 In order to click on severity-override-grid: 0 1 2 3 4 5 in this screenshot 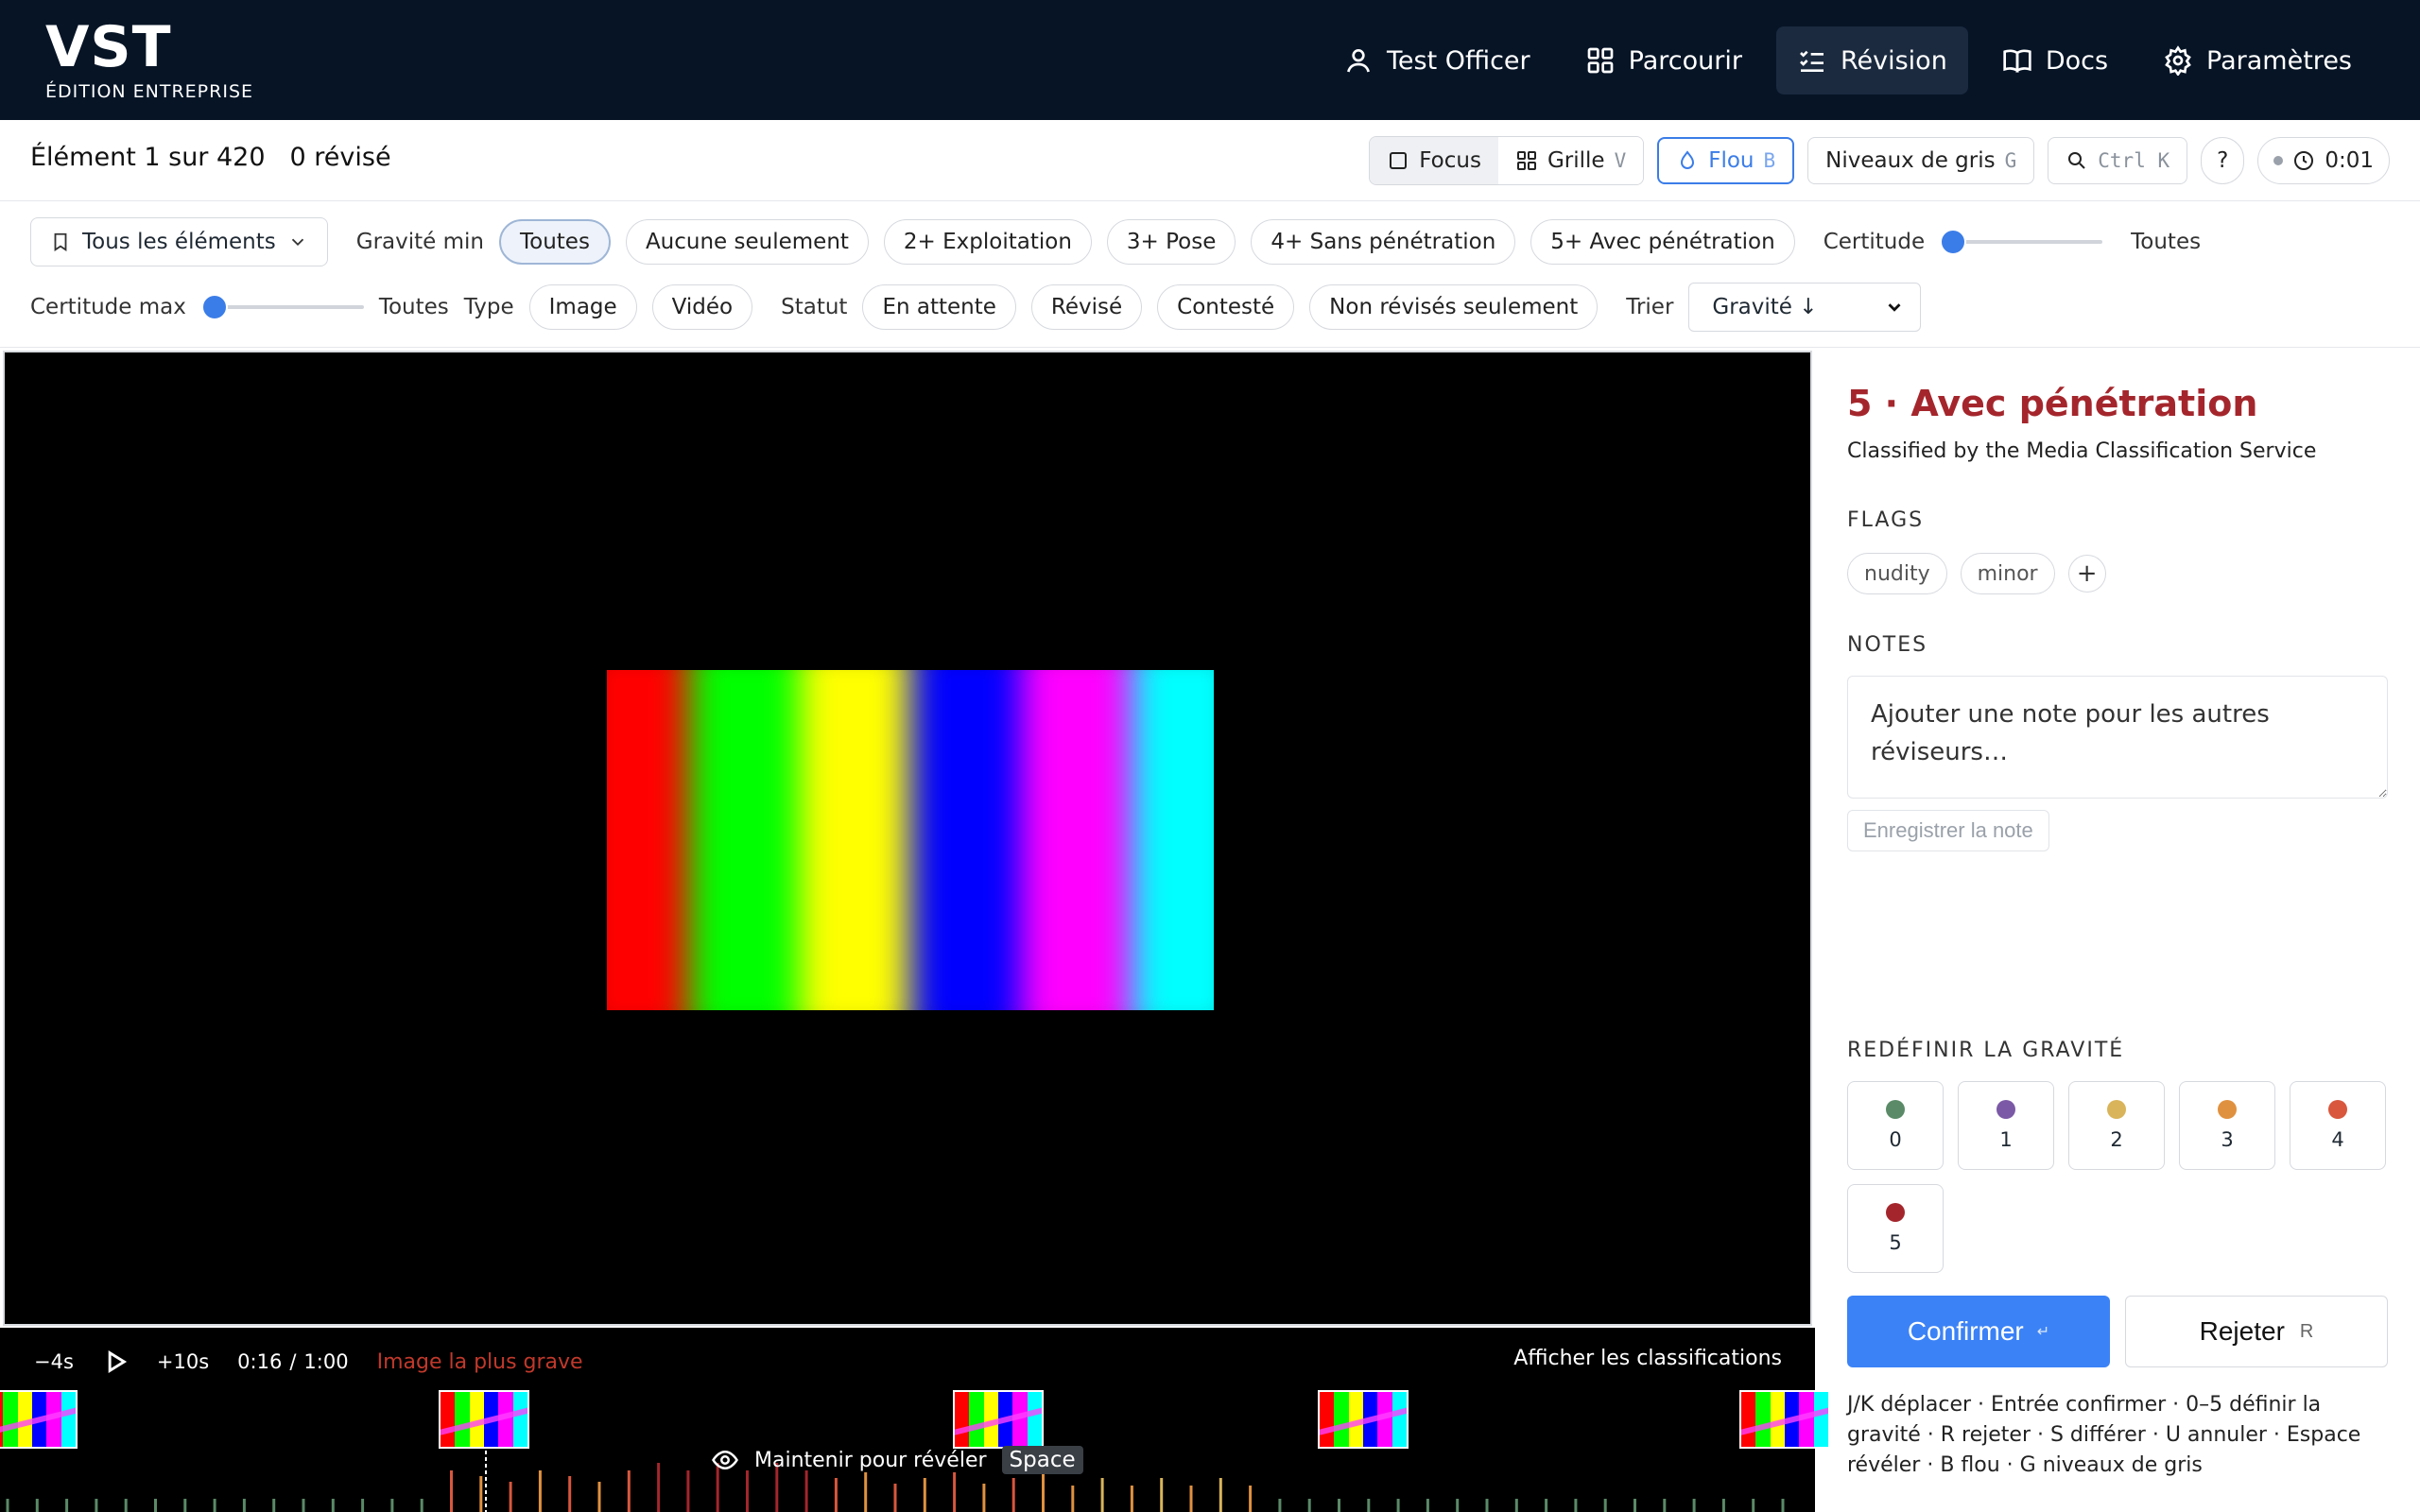, I will do `click(2118, 1177)`.